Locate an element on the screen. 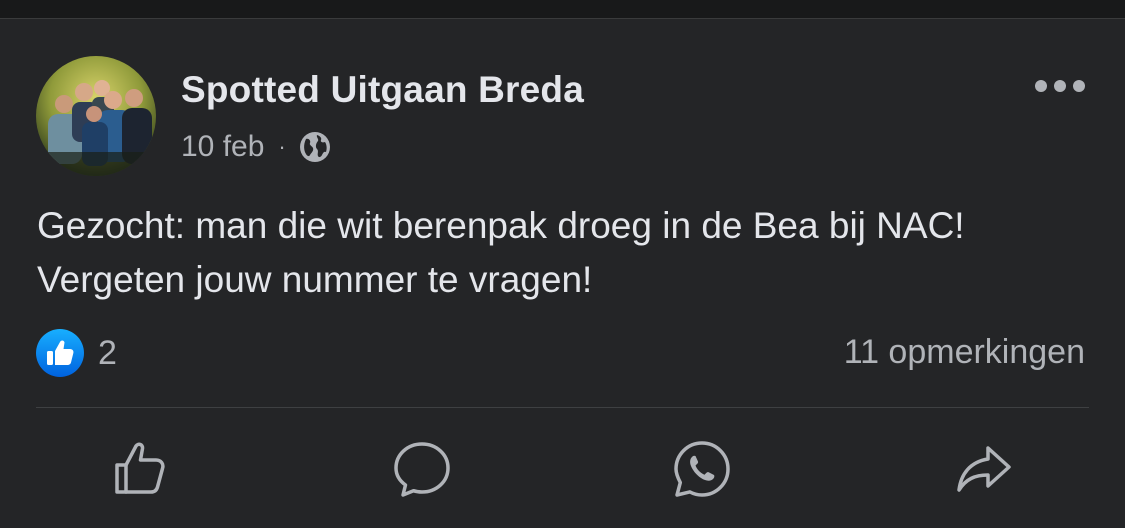 This screenshot has width=1125, height=528. avatar is located at coordinates (96, 116).